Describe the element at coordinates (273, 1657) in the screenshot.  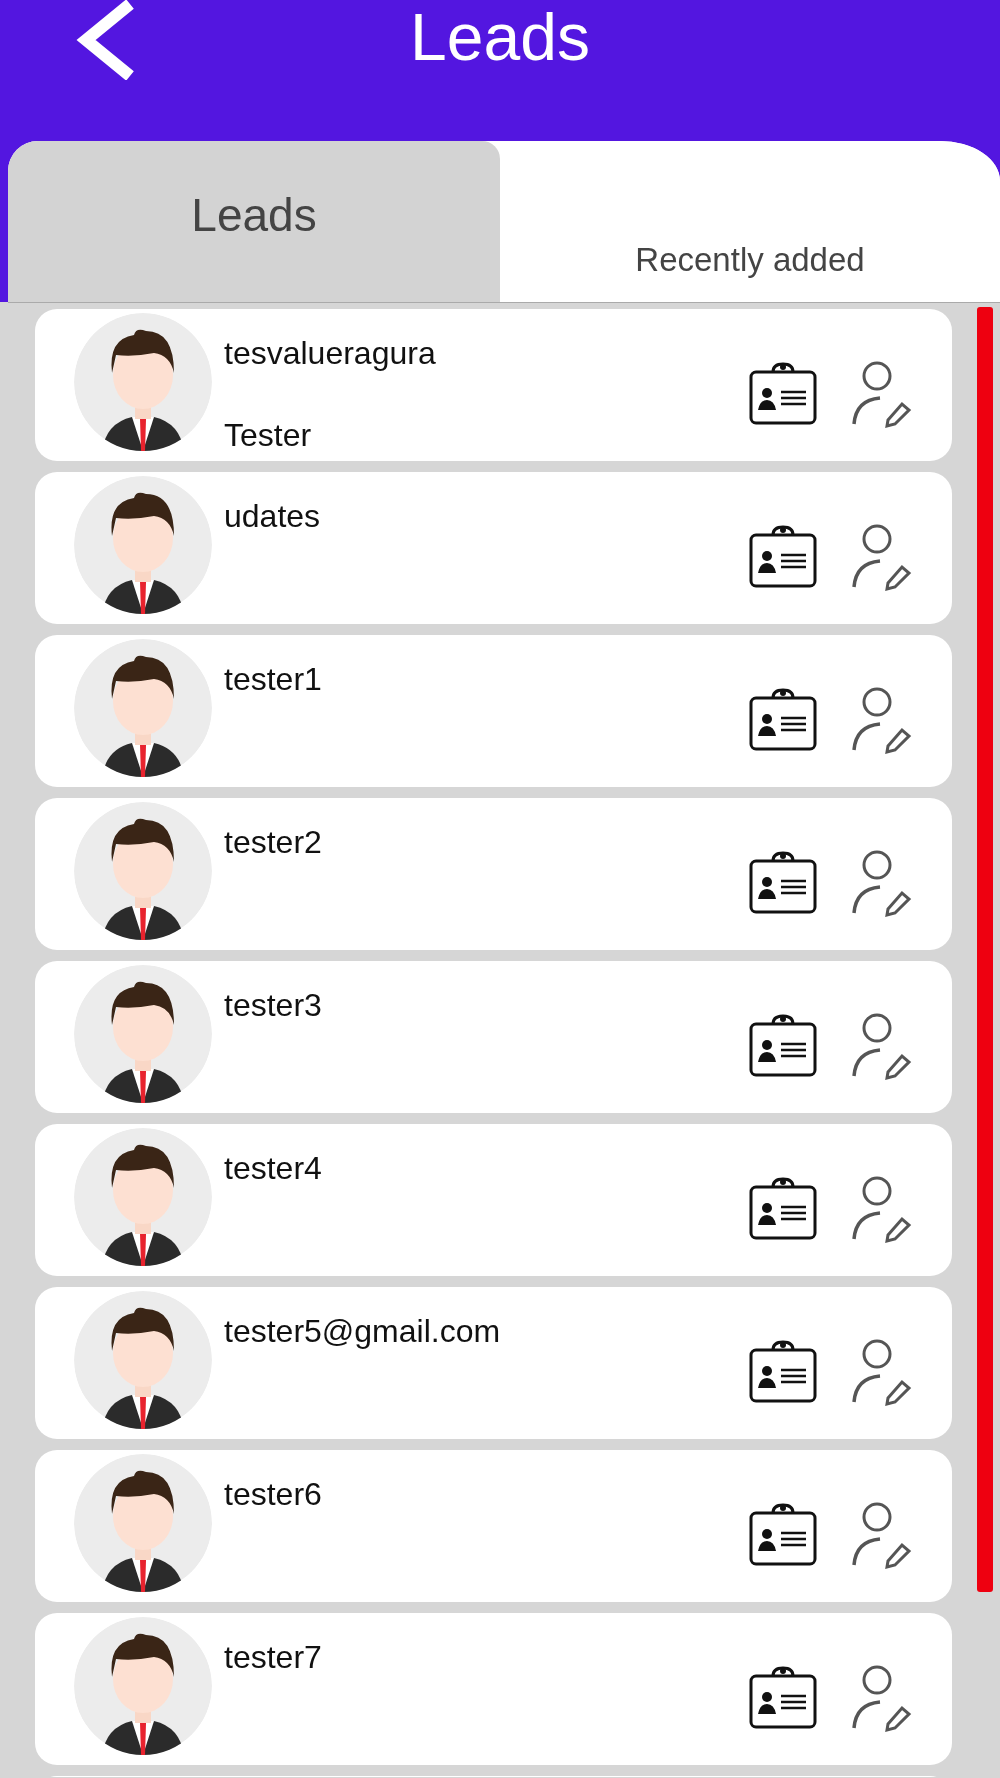
I see `lead-name: tester7` at that location.